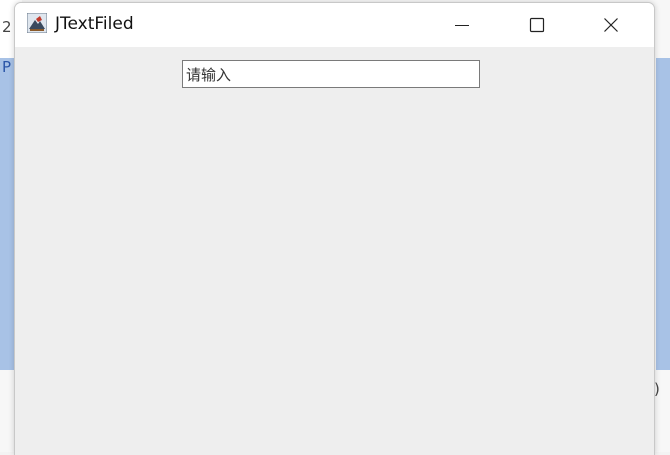 This screenshot has height=455, width=670. I want to click on close-button, so click(611, 25).